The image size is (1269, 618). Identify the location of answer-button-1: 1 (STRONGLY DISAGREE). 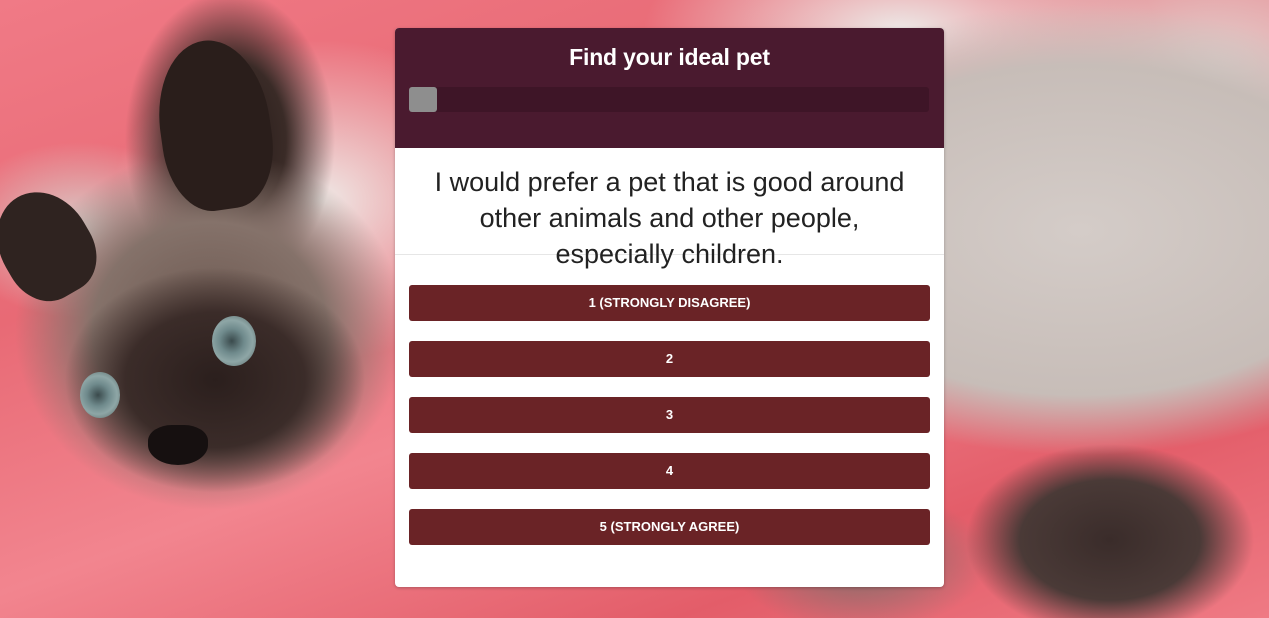
(669, 303).